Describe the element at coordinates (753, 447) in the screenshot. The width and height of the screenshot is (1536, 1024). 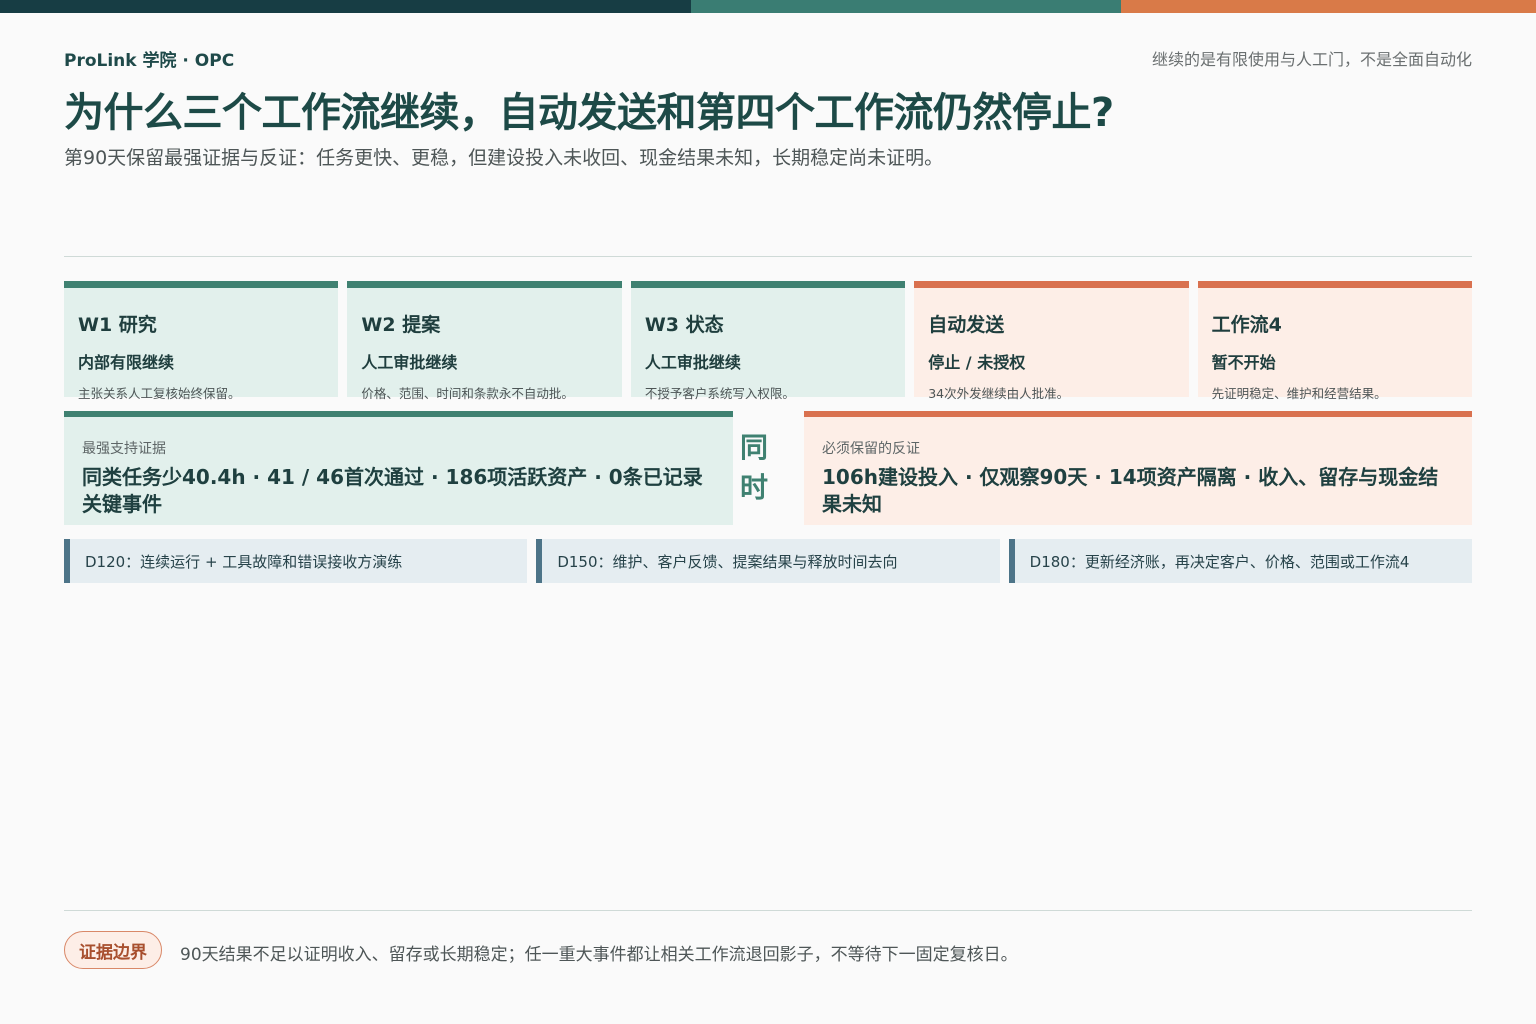
I see `simultaneous-char-1: 同` at that location.